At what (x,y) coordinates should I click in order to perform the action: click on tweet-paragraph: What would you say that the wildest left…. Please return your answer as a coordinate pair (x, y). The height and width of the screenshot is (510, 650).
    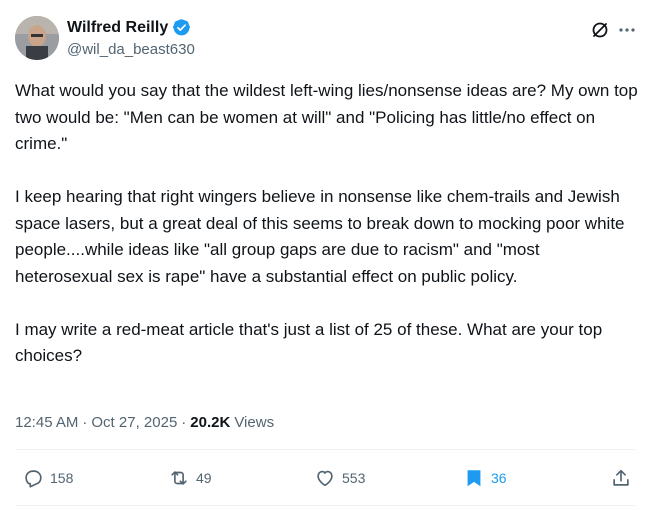
    Looking at the image, I should click on (326, 117).